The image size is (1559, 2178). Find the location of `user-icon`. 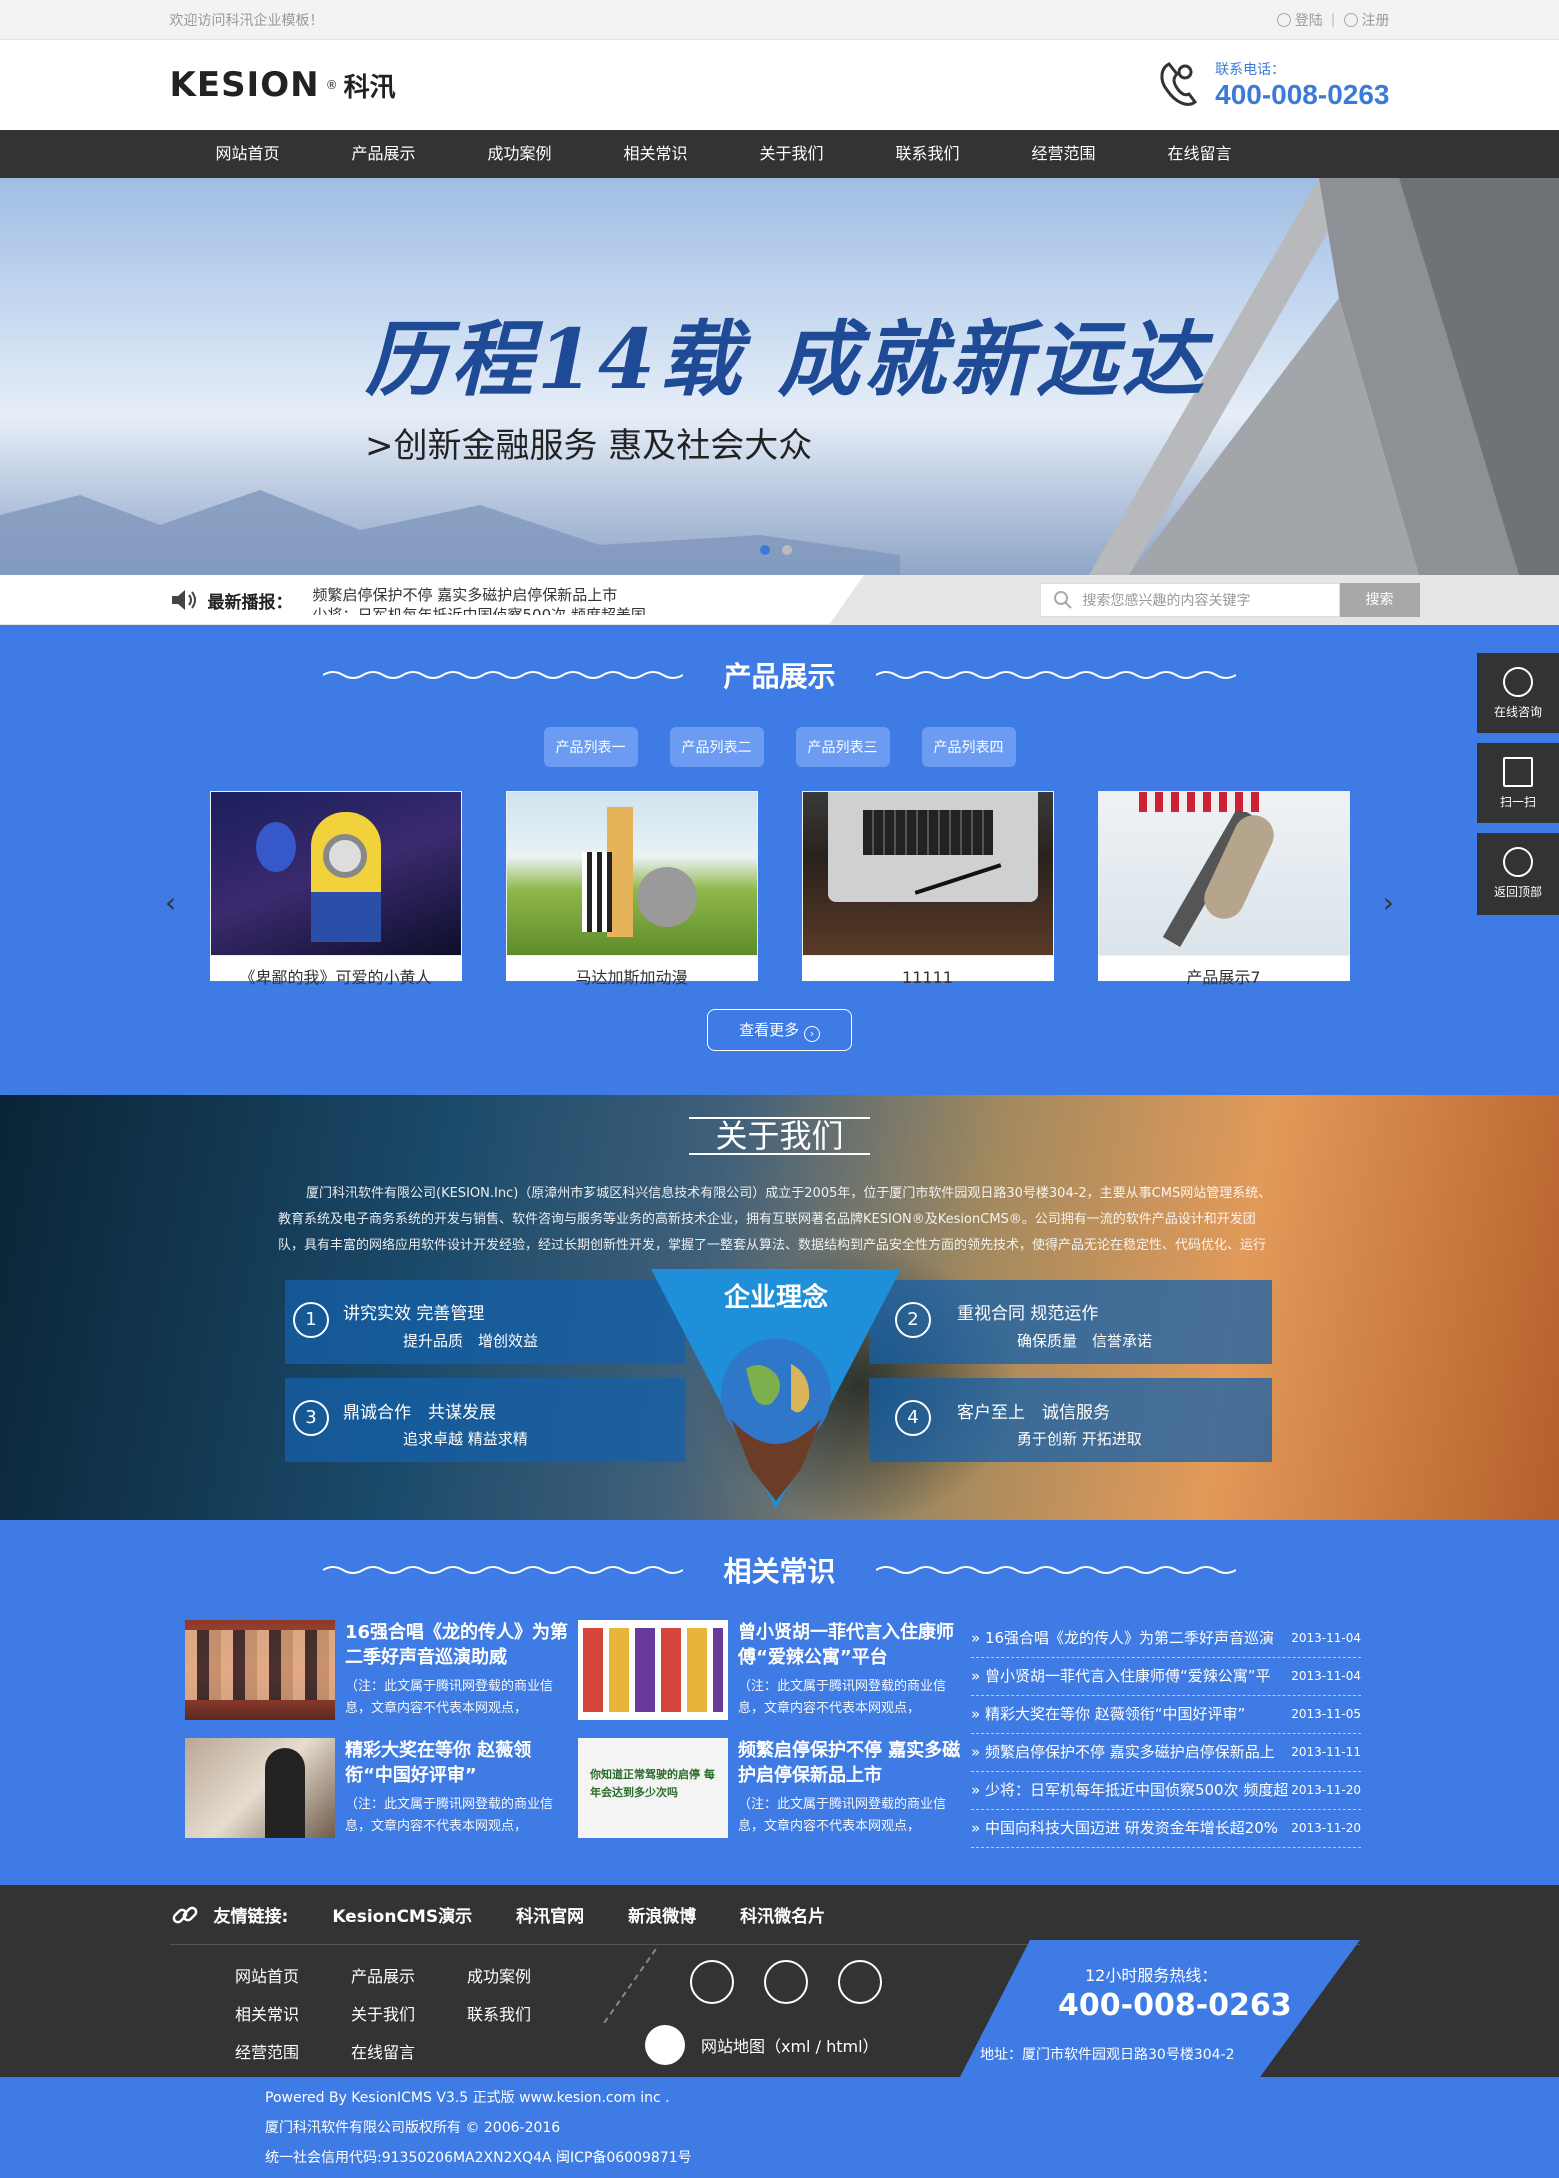

user-icon is located at coordinates (1283, 20).